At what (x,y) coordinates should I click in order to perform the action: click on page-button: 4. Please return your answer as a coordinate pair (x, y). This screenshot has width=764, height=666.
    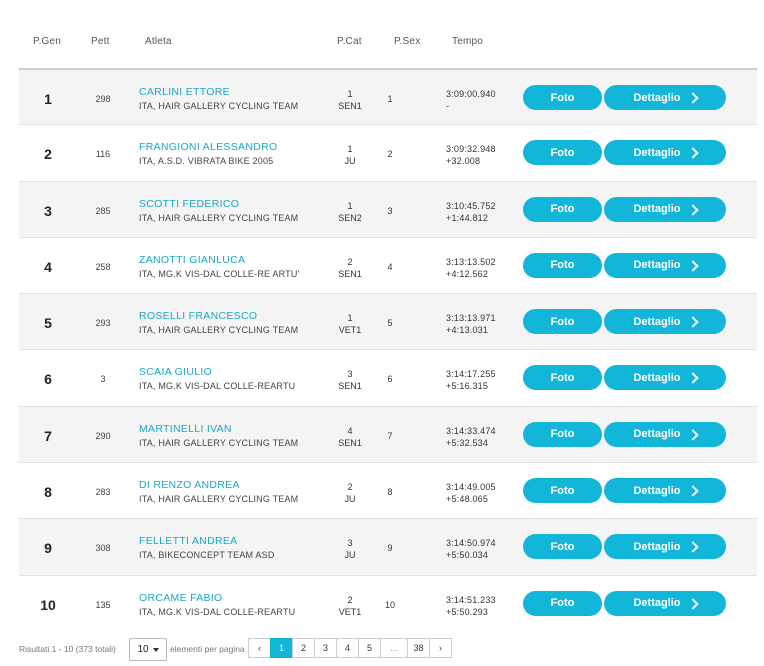
    Looking at the image, I should click on (347, 648).